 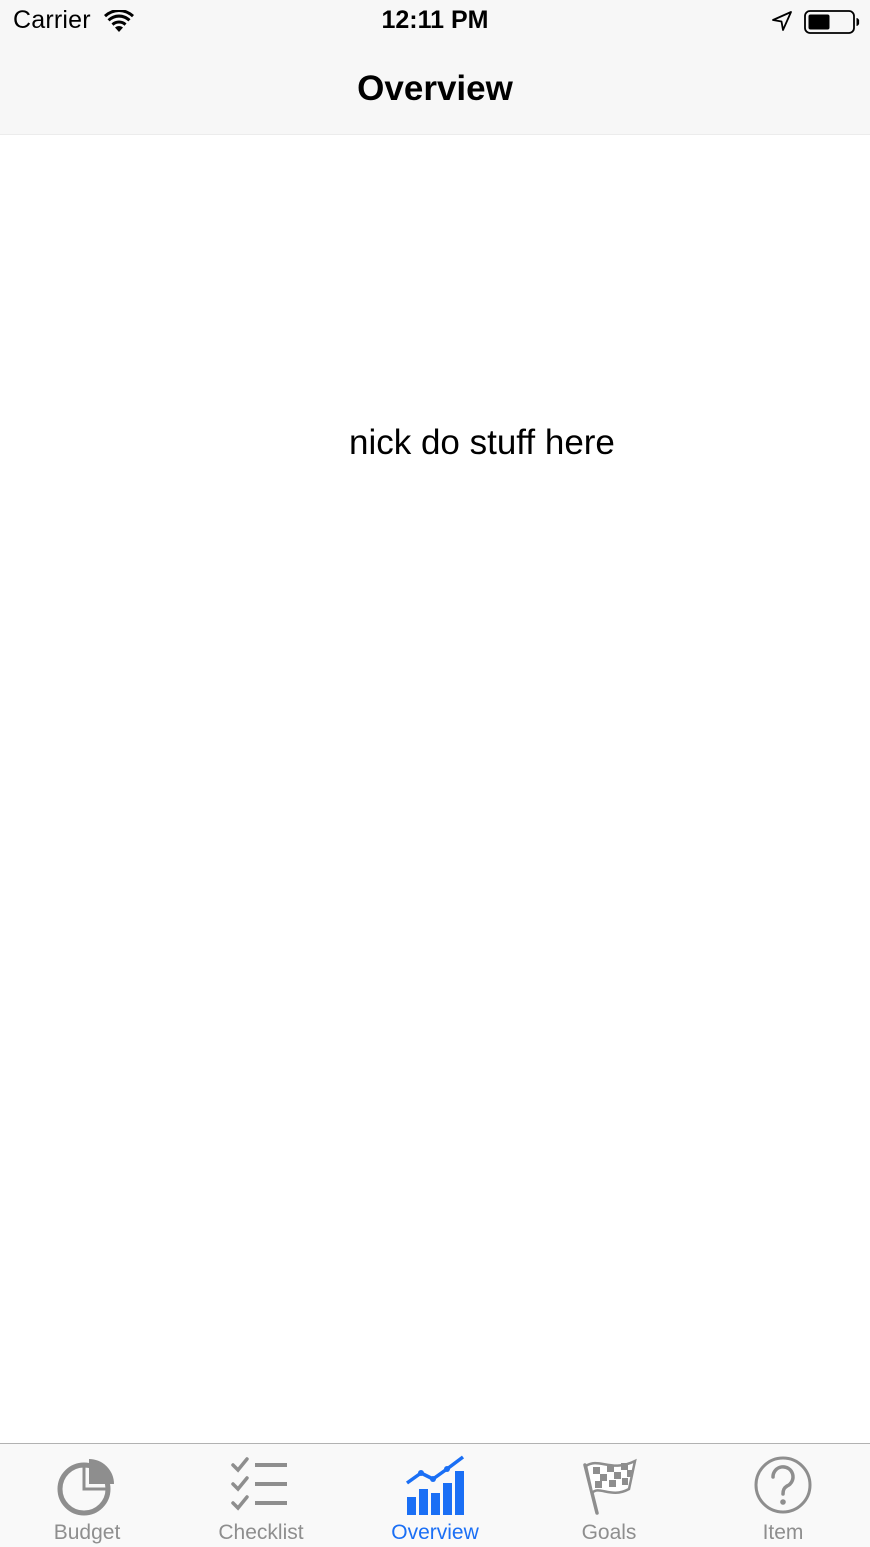 What do you see at coordinates (435, 1532) in the screenshot?
I see `tab-label-overview: Overview` at bounding box center [435, 1532].